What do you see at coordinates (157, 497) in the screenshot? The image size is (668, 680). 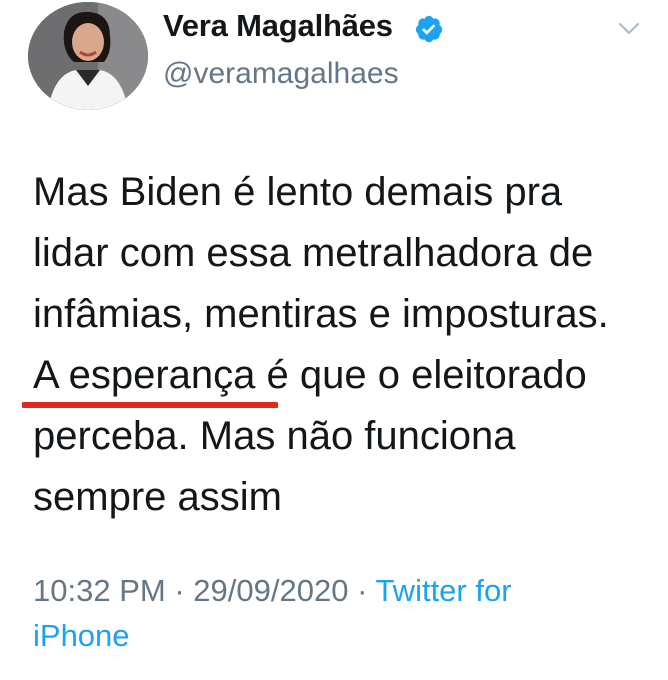 I see `tweet-text-line: sempre assim` at bounding box center [157, 497].